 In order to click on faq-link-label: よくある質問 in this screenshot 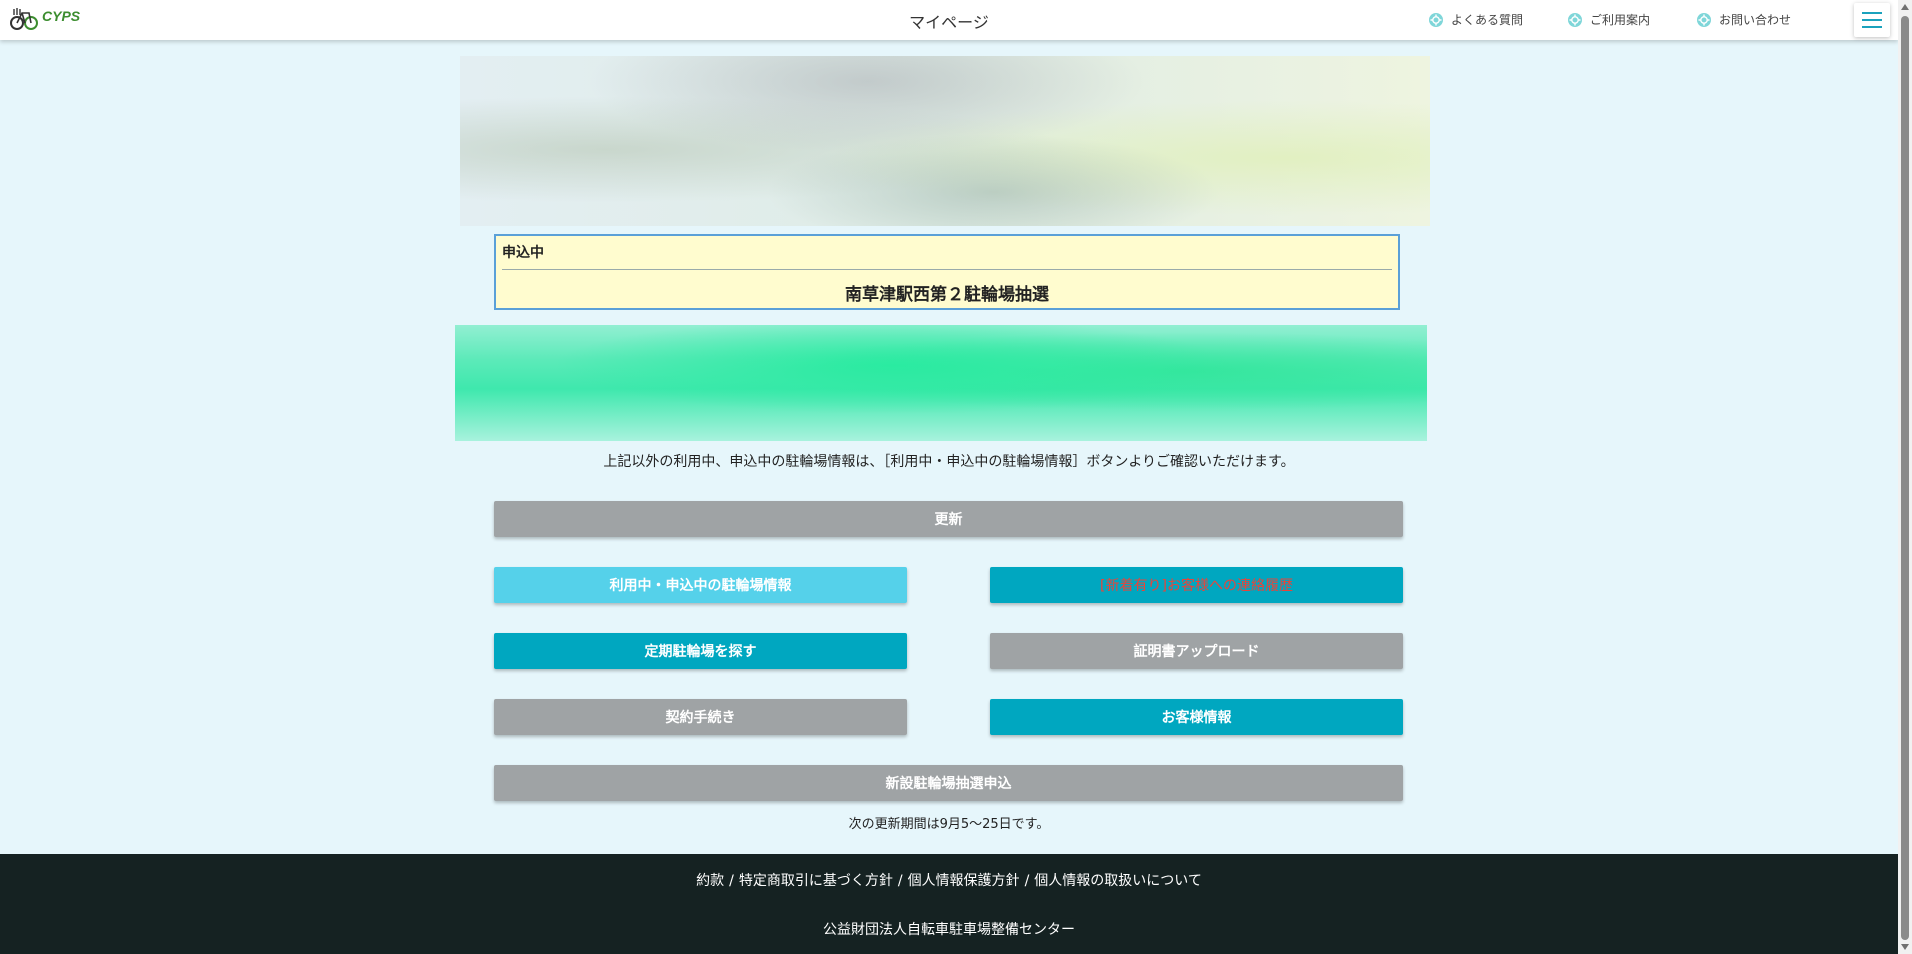, I will do `click(1487, 20)`.